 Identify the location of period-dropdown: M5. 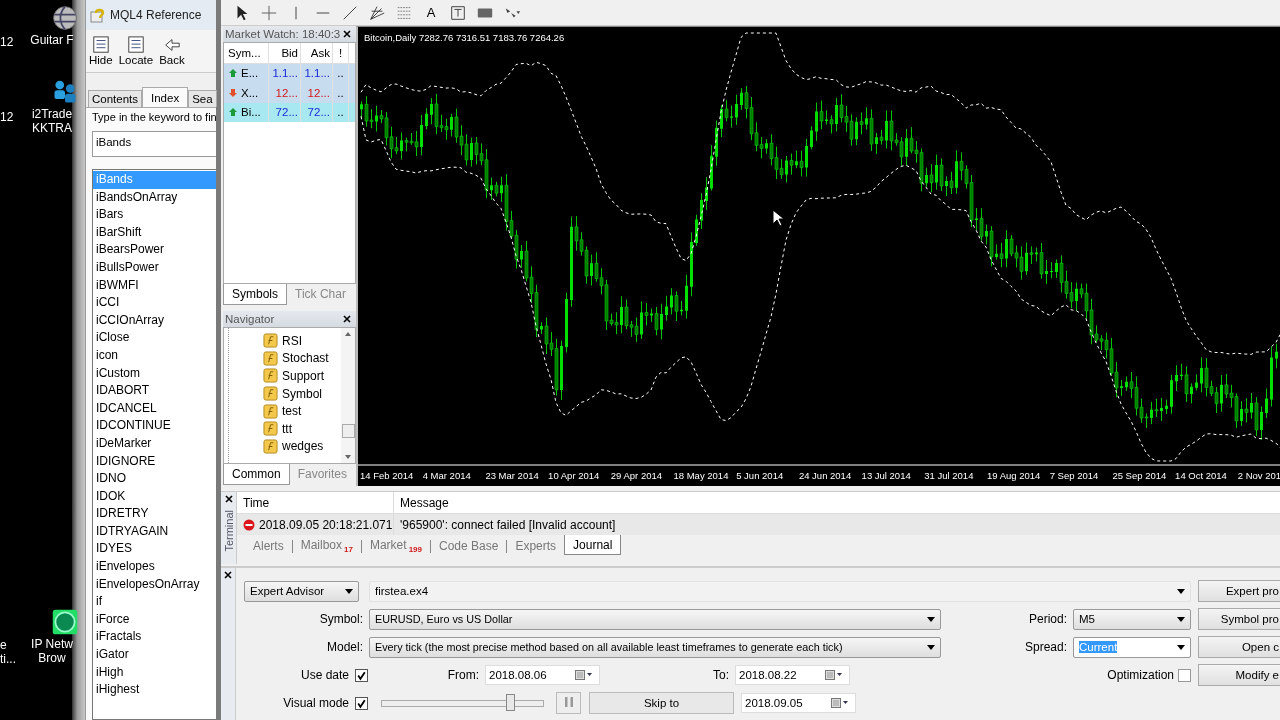
(1132, 619).